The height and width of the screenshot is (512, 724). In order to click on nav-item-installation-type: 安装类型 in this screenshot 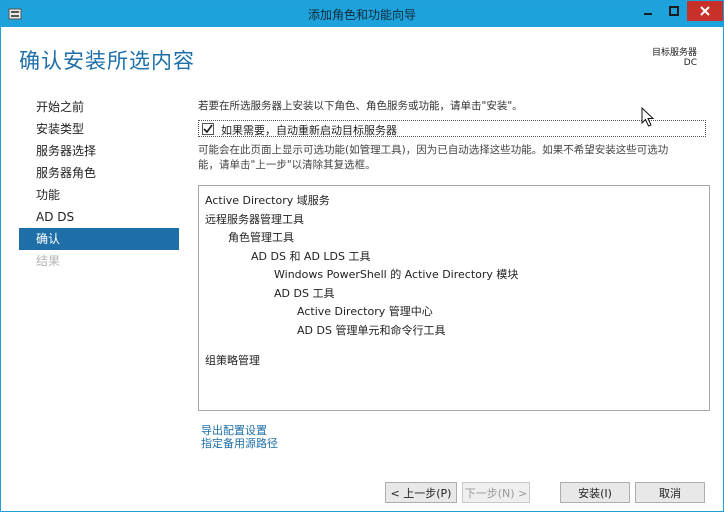, I will do `click(99, 129)`.